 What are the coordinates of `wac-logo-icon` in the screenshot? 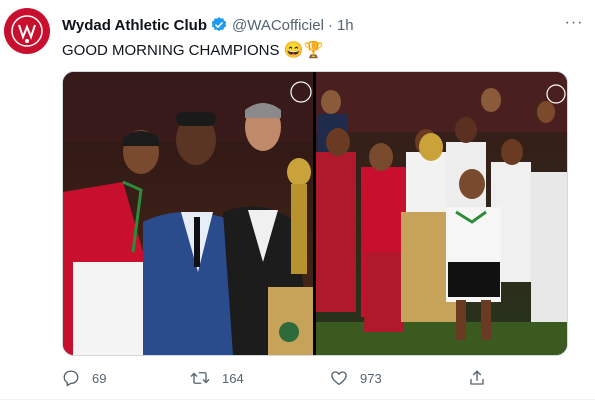 It's located at (27, 31).